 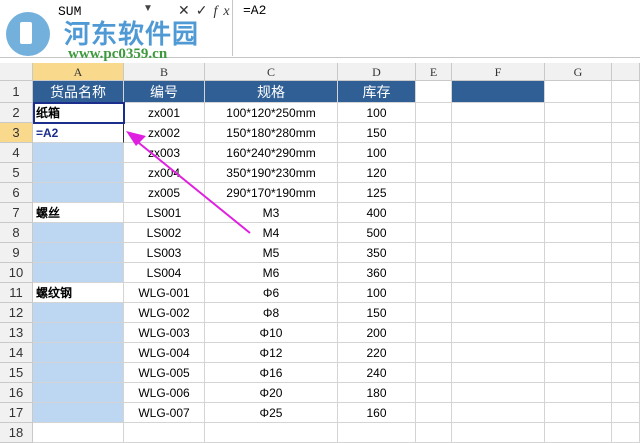 I want to click on annotation-arrow, so click(x=188, y=182).